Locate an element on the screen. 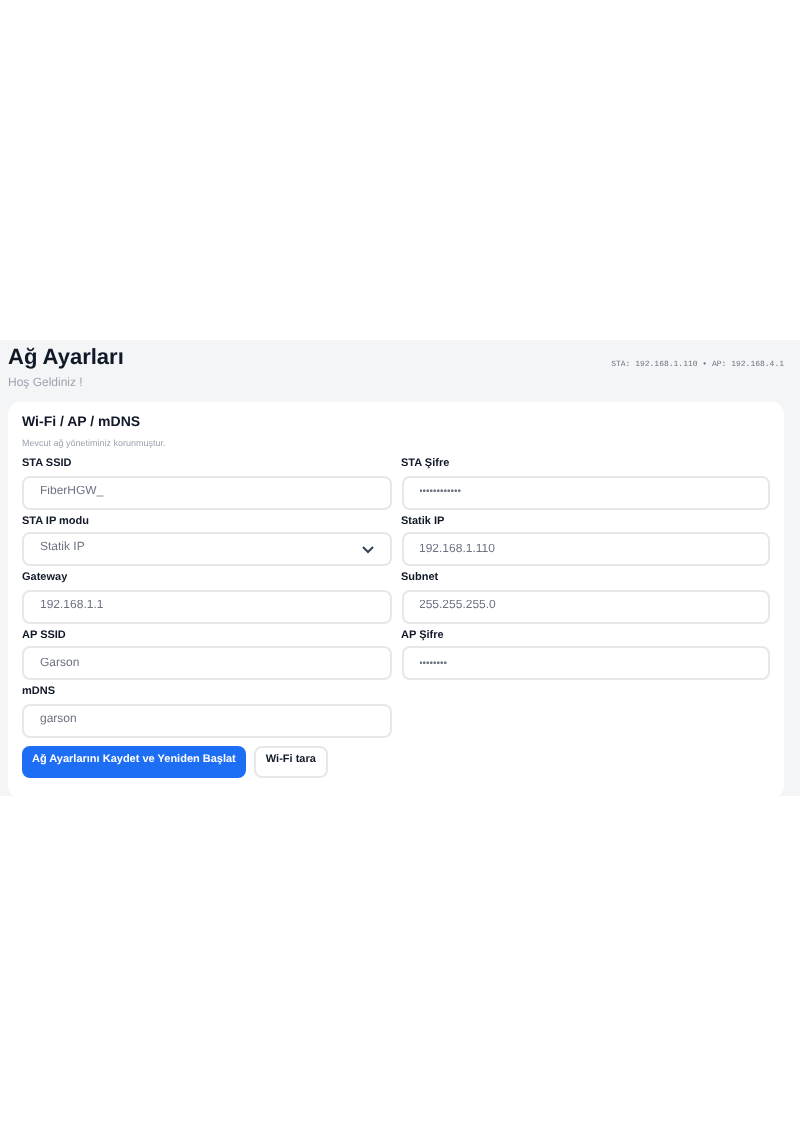 Image resolution: width=800 pixels, height=1140 pixels. page-title: Ağ Ayarları is located at coordinates (66, 360).